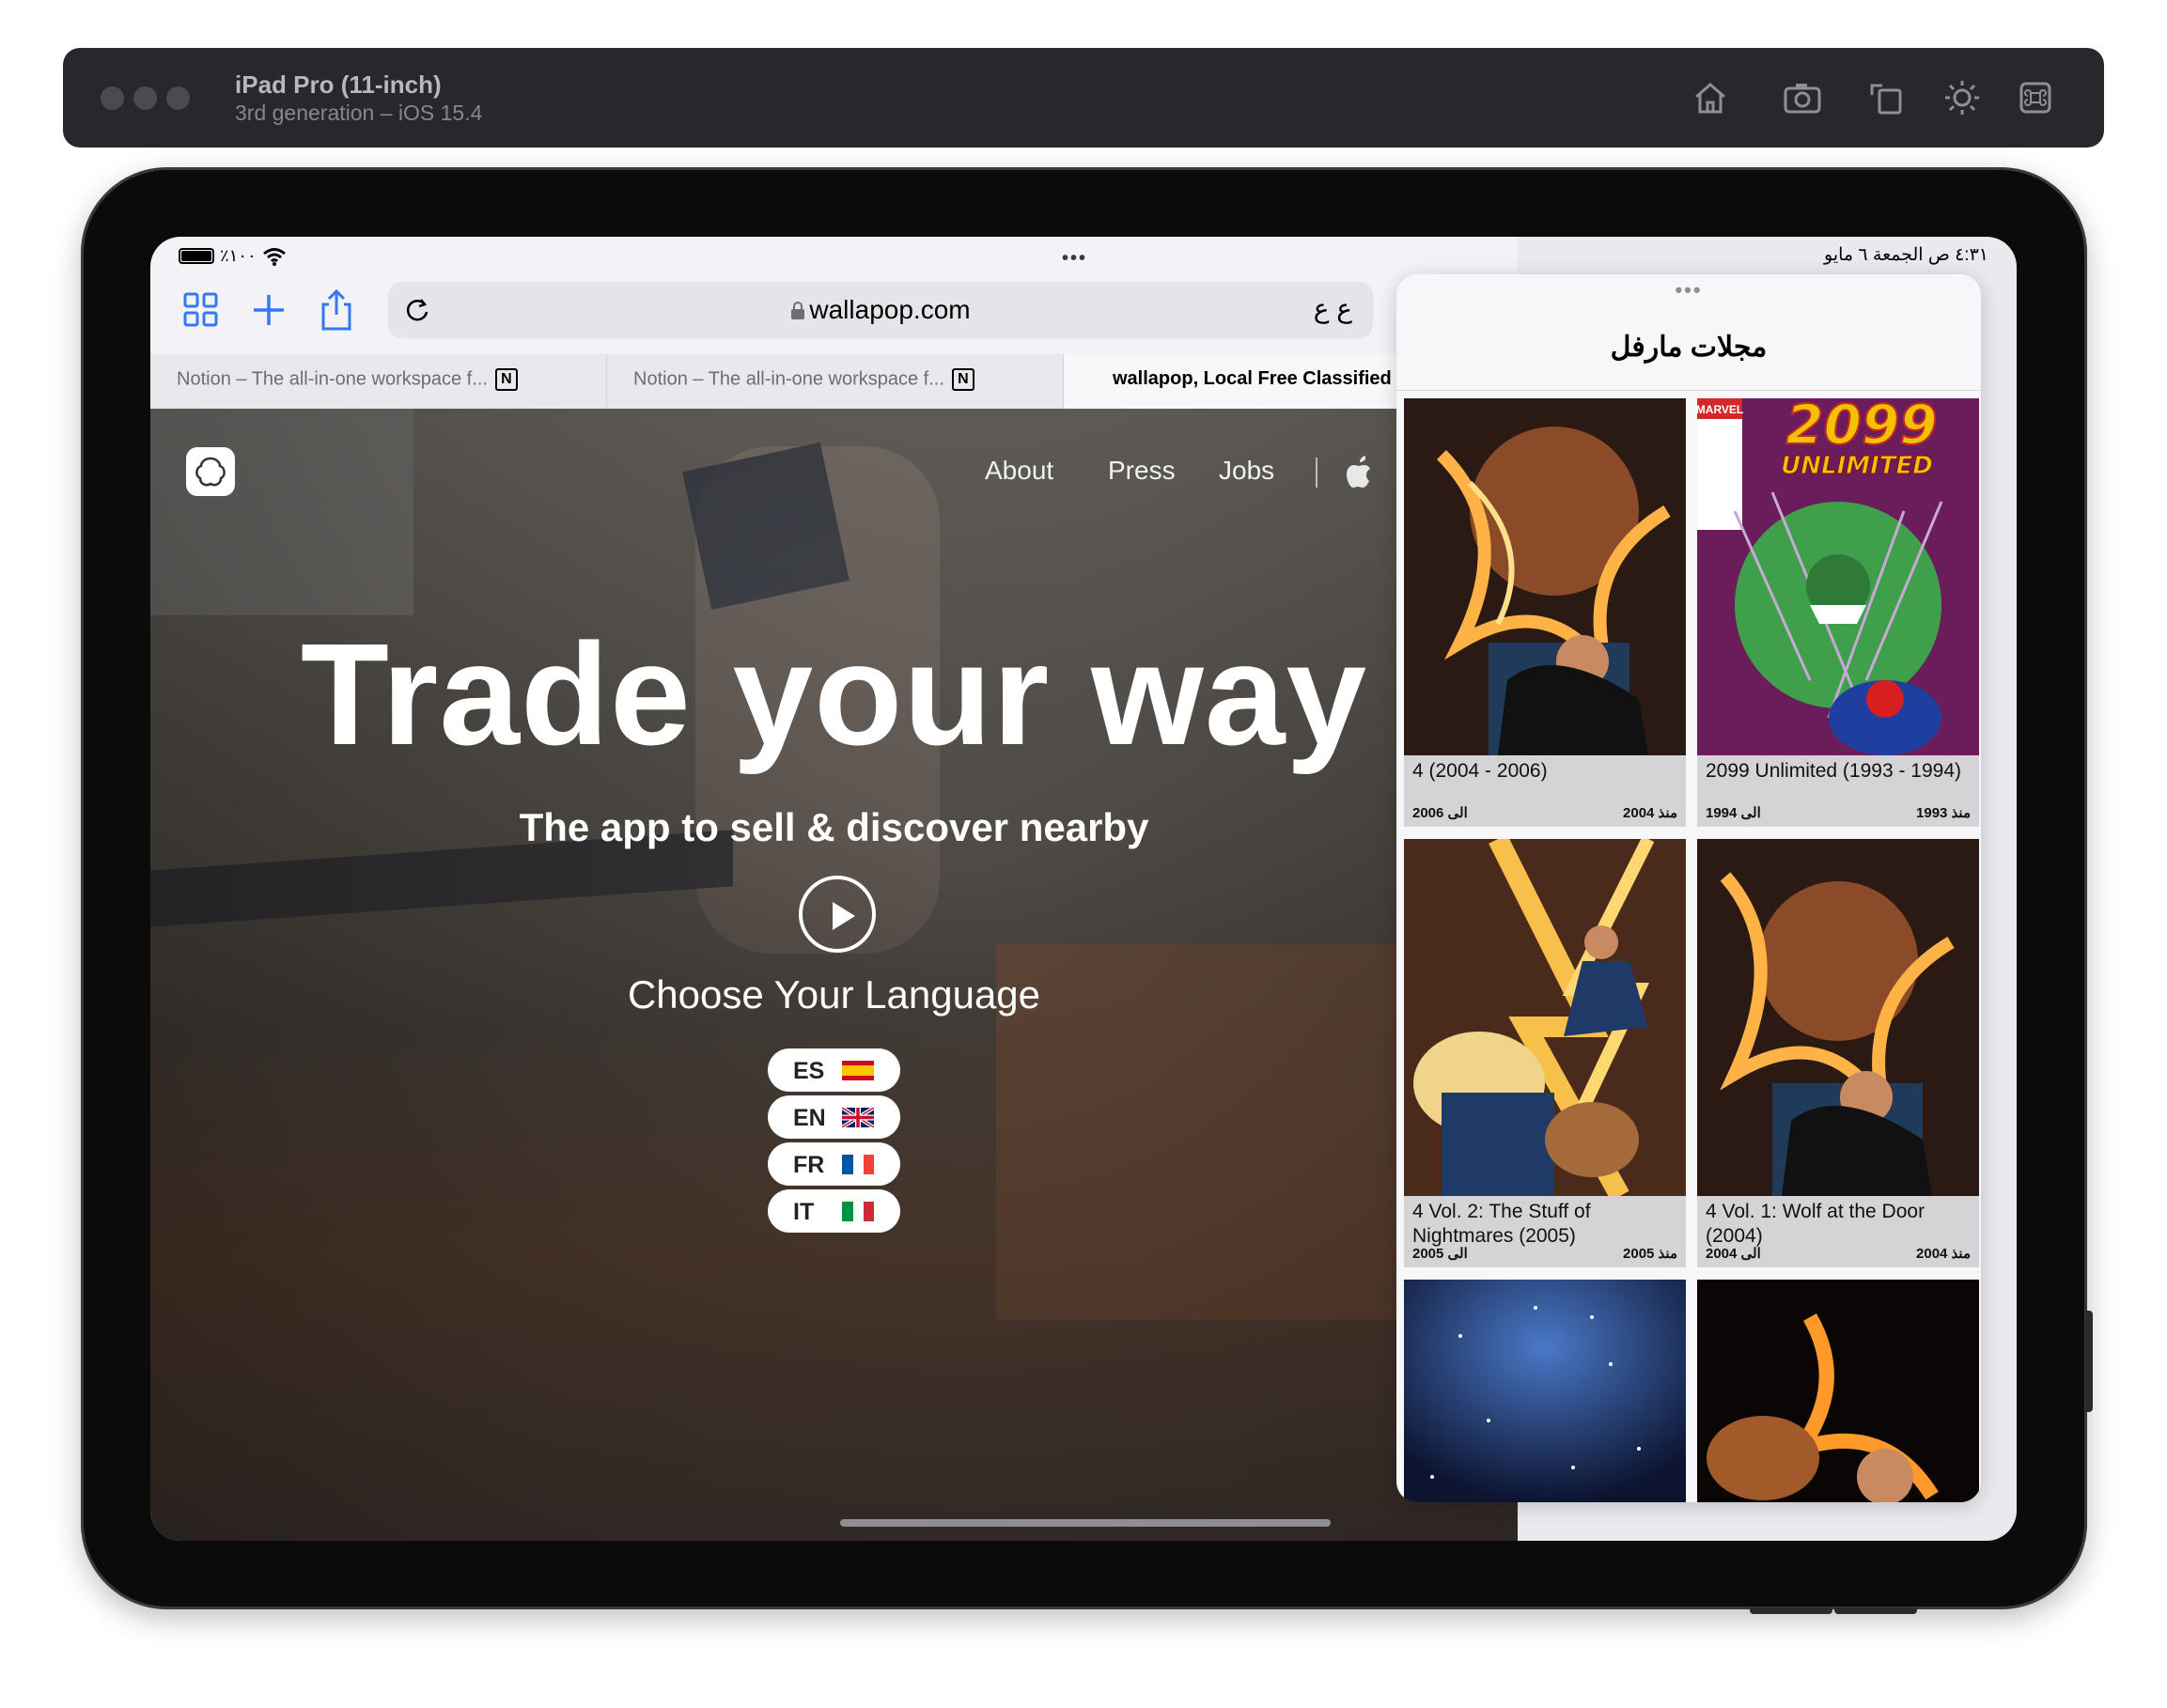 The width and height of the screenshot is (2167, 1708). Describe the element at coordinates (201, 310) in the screenshot. I see `tab-overview-icon` at that location.